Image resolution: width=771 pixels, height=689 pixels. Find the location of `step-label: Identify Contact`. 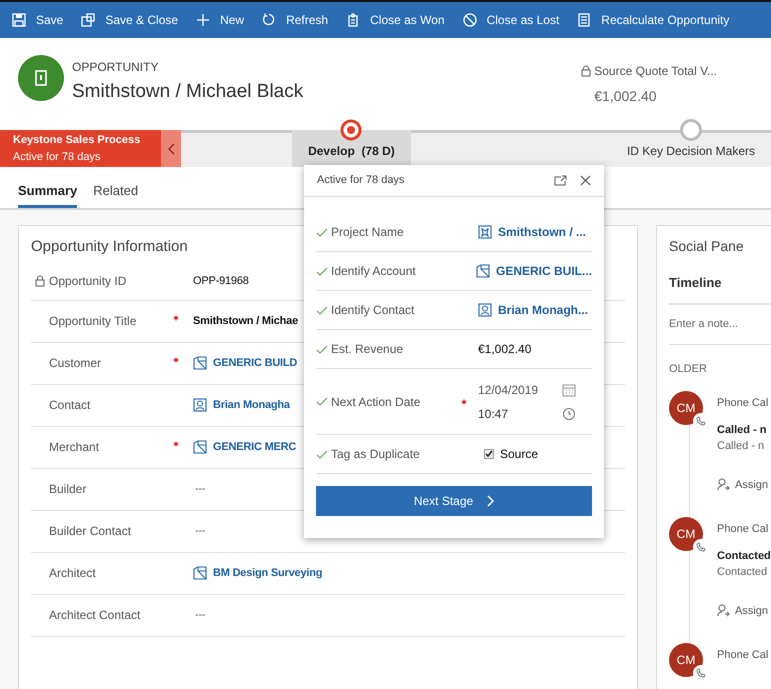

step-label: Identify Contact is located at coordinates (372, 310).